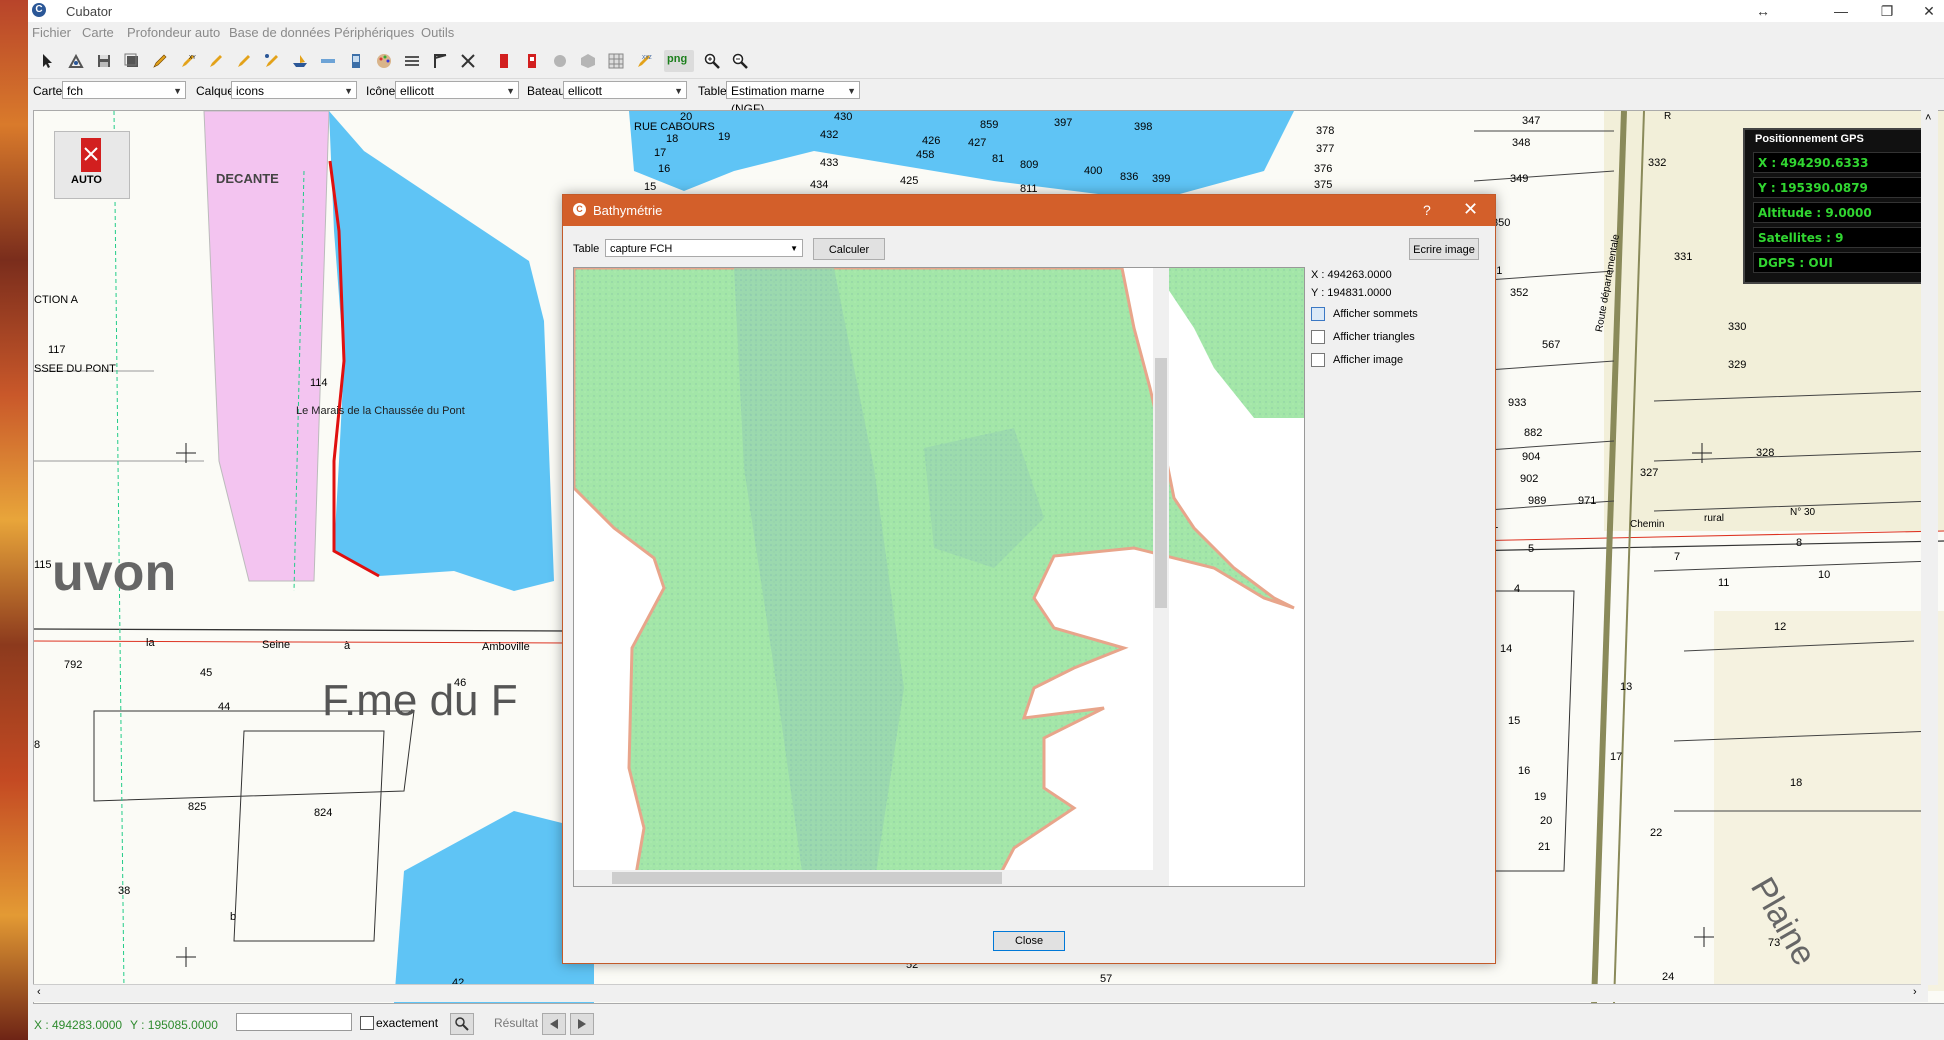  What do you see at coordinates (560, 61) in the screenshot?
I see `sphere-icon` at bounding box center [560, 61].